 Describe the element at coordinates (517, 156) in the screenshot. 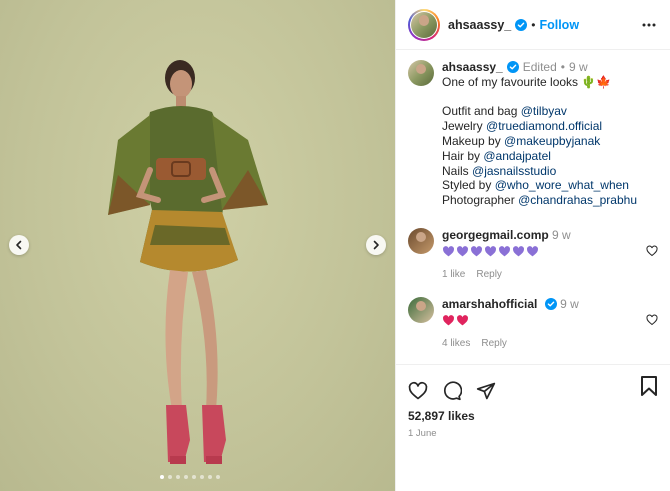

I see `mention-link: @andajpatel` at that location.